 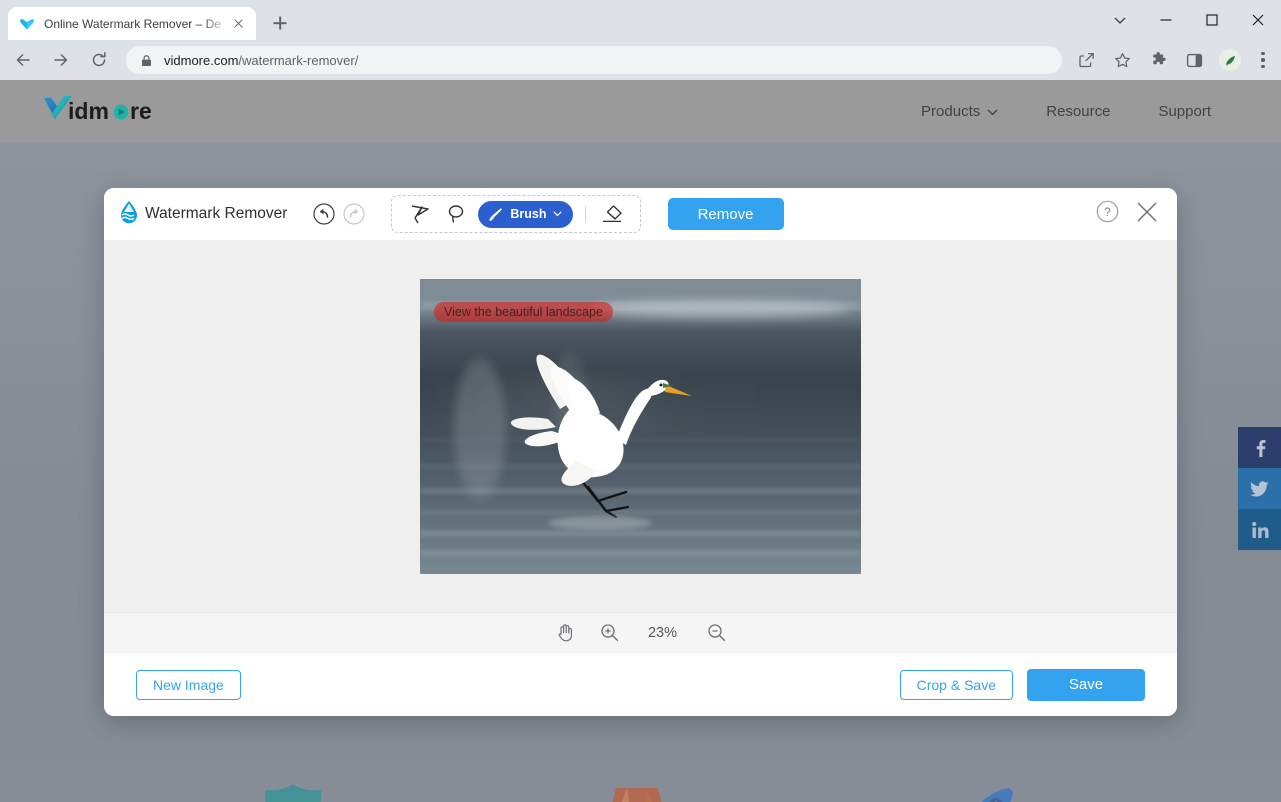 What do you see at coordinates (1120, 20) in the screenshot?
I see `tab-search-button` at bounding box center [1120, 20].